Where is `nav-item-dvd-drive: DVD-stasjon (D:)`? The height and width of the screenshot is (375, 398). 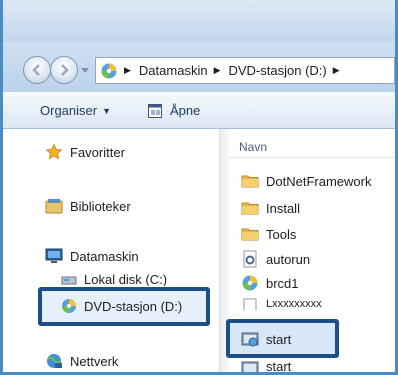
nav-item-dvd-drive: DVD-stasjon (D:) is located at coordinates (121, 306).